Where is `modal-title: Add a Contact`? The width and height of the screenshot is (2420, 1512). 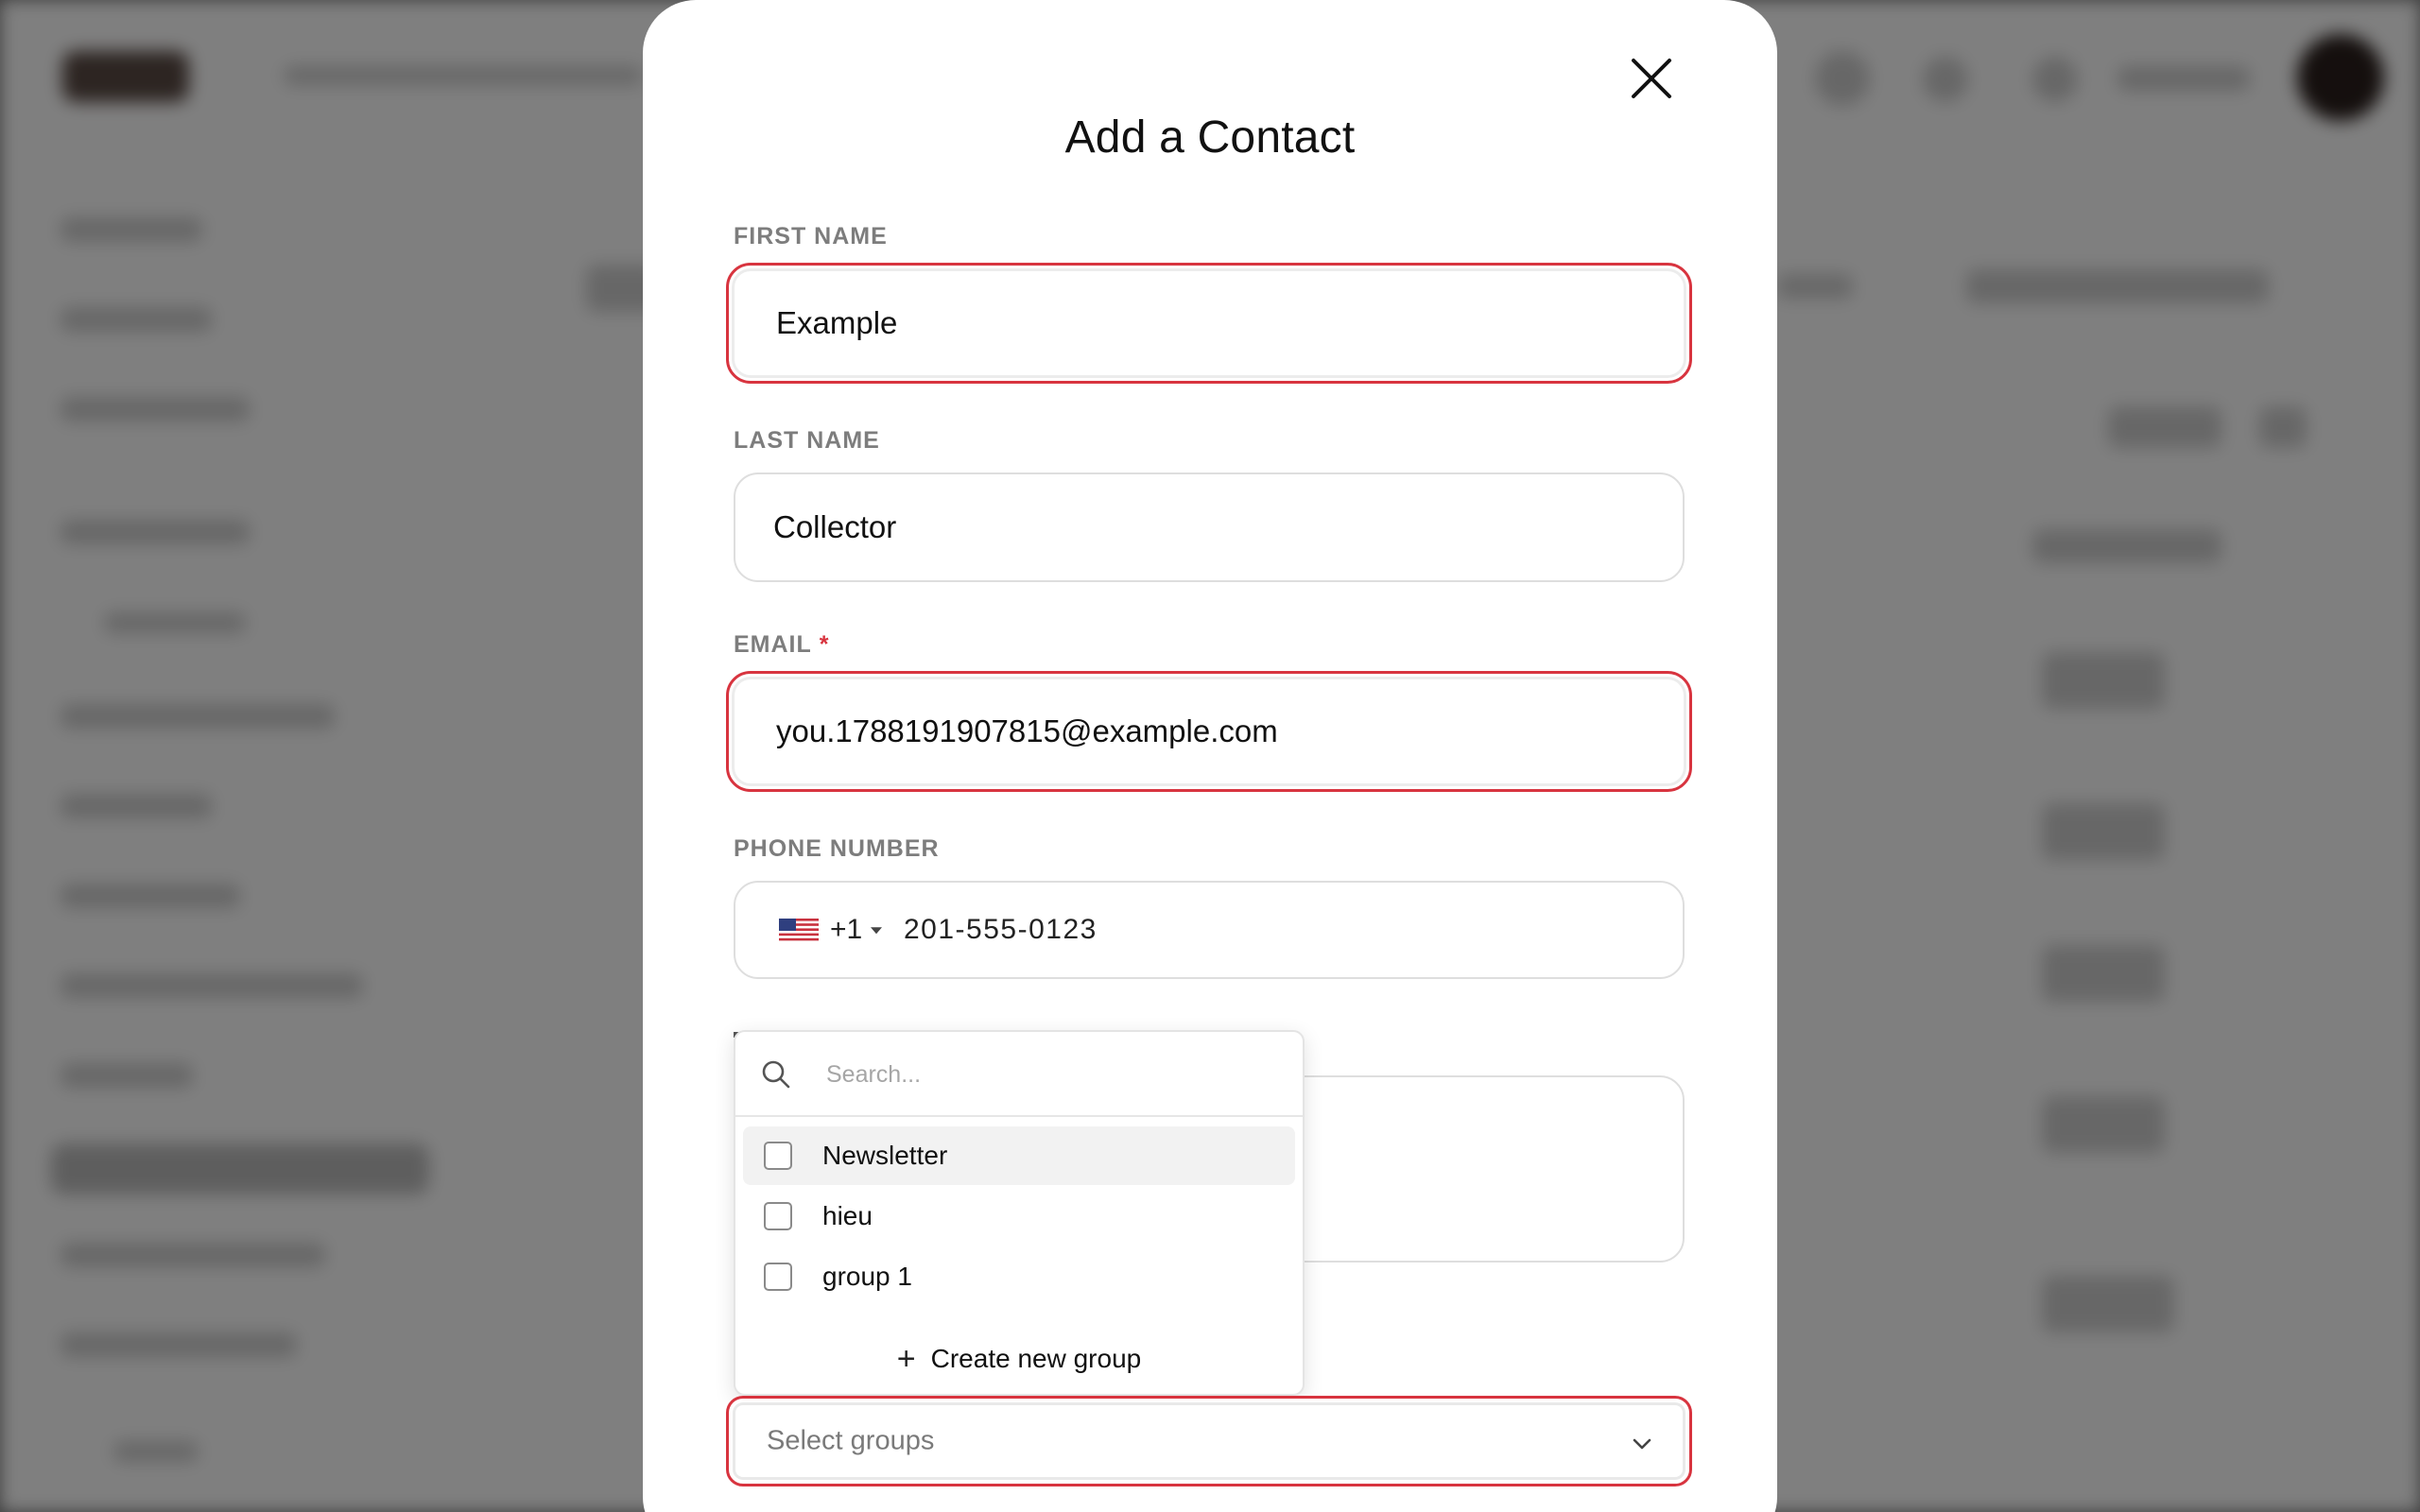
modal-title: Add a Contact is located at coordinates (1210, 137).